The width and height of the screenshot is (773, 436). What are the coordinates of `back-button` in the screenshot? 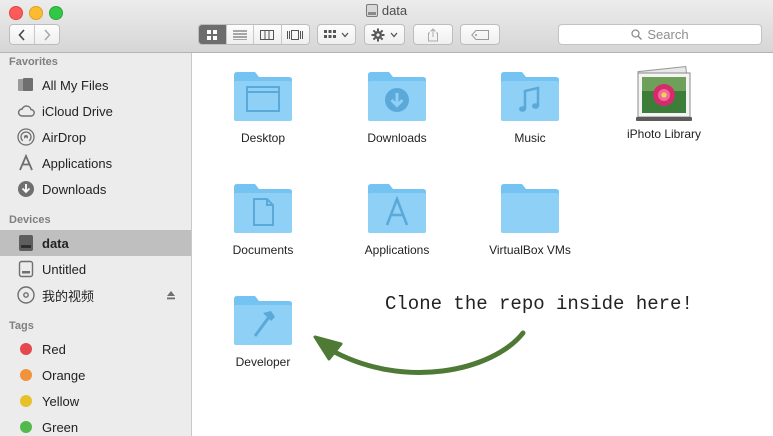 It's located at (22, 34).